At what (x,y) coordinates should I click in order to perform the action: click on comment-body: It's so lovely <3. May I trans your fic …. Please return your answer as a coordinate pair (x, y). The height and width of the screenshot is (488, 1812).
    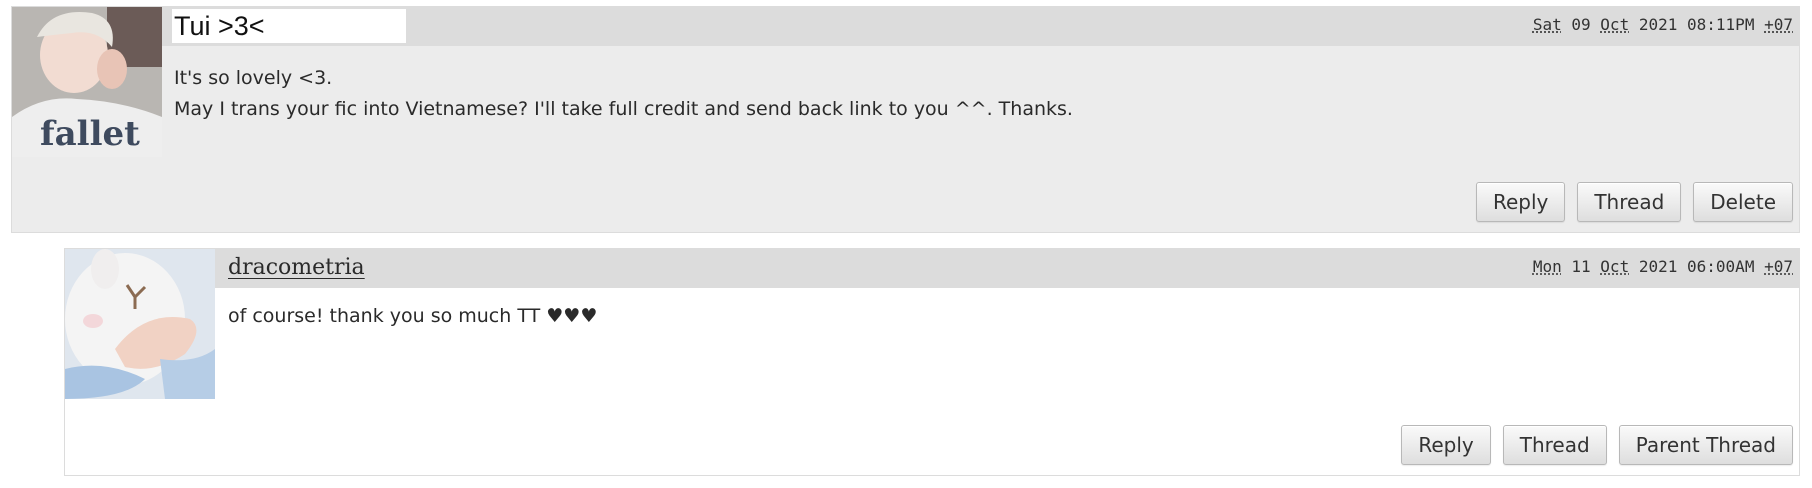
    Looking at the image, I should click on (623, 94).